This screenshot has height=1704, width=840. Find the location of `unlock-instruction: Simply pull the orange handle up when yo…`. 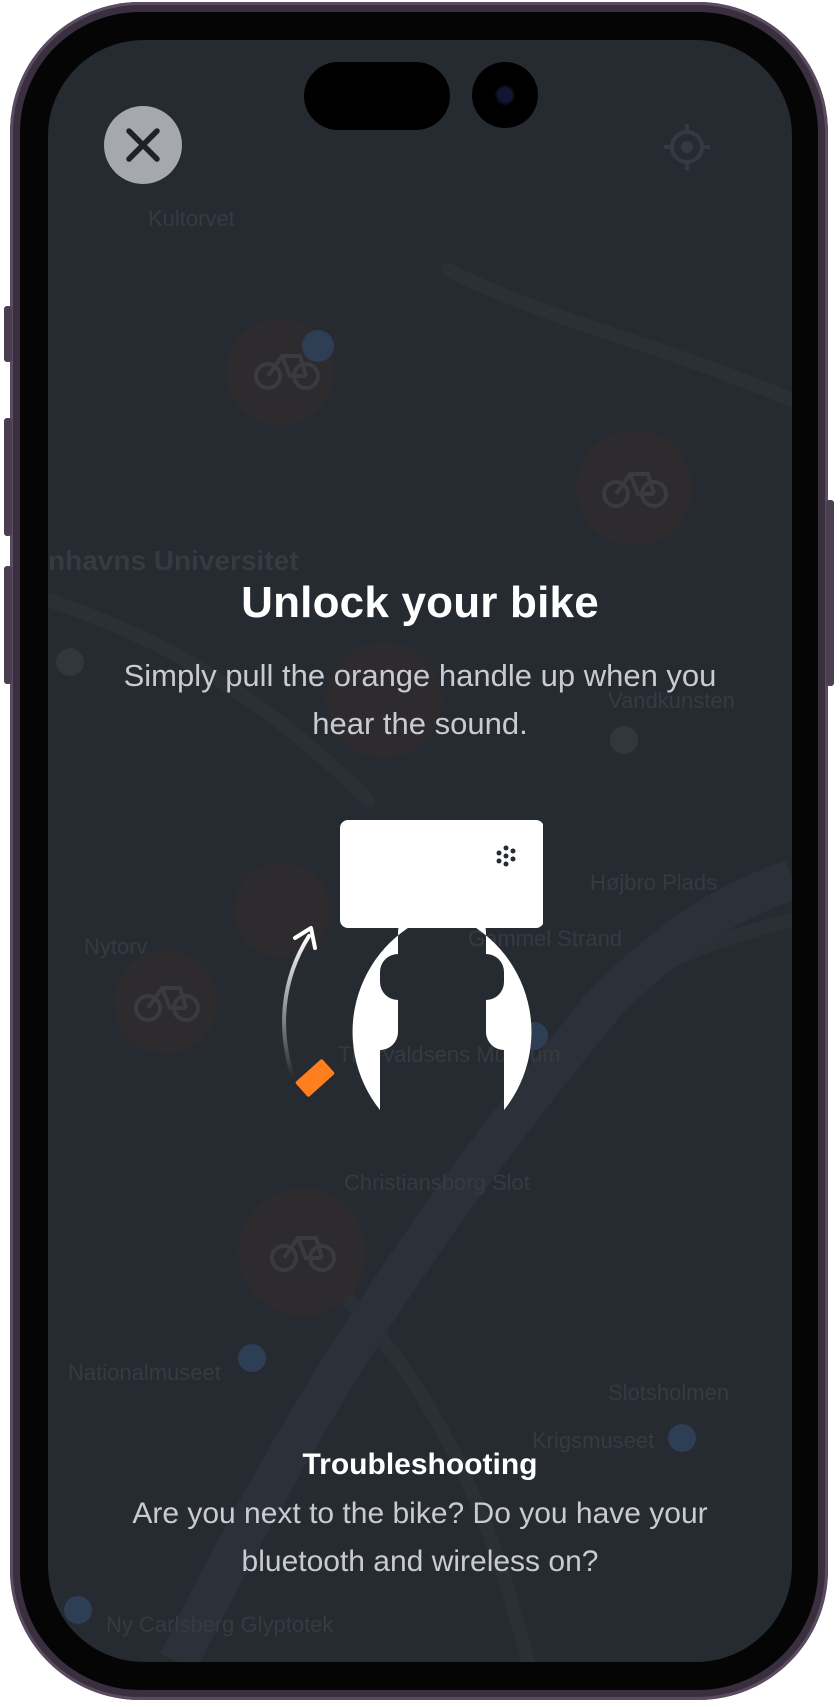

unlock-instruction: Simply pull the orange handle up when yo… is located at coordinates (420, 699).